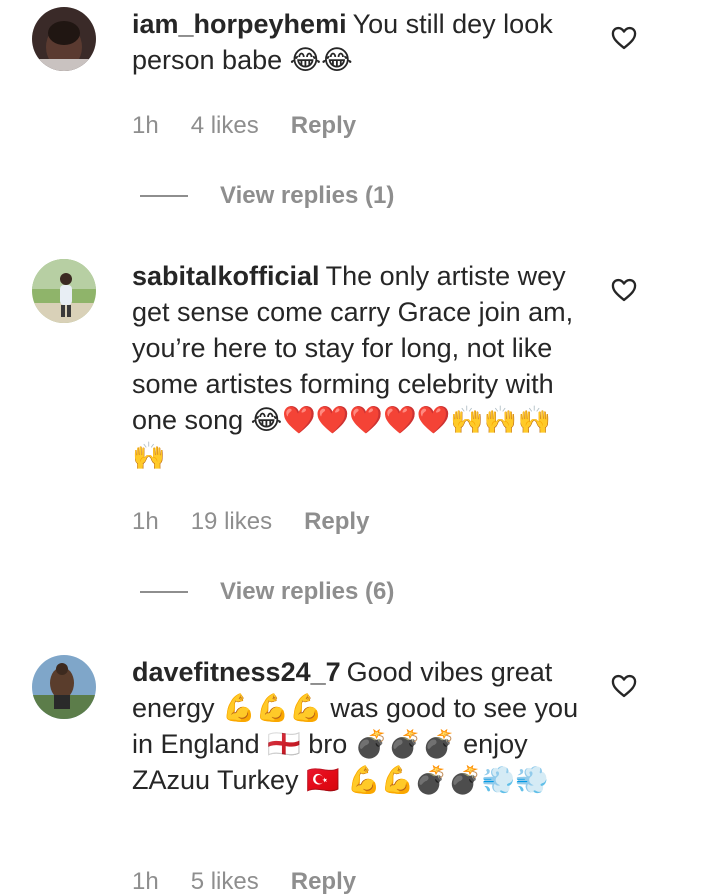 The width and height of the screenshot is (720, 896). Describe the element at coordinates (231, 522) in the screenshot. I see `comment-likes: 19 likes` at that location.